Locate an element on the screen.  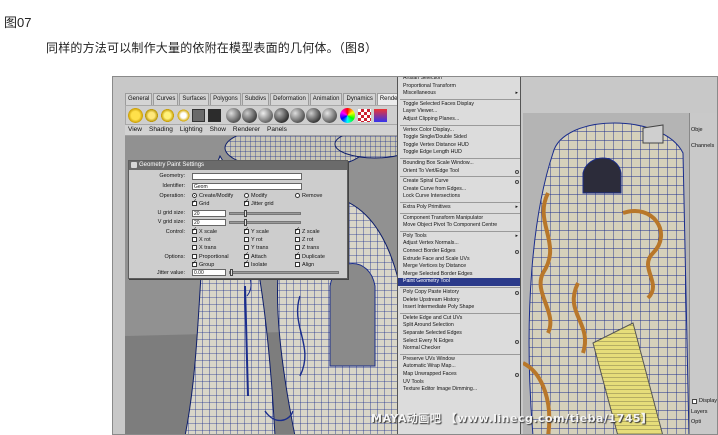
menu-item-orient-to-vert-edge-tool: Orient To Vert/Edge Tool is located at coordinates (459, 172).